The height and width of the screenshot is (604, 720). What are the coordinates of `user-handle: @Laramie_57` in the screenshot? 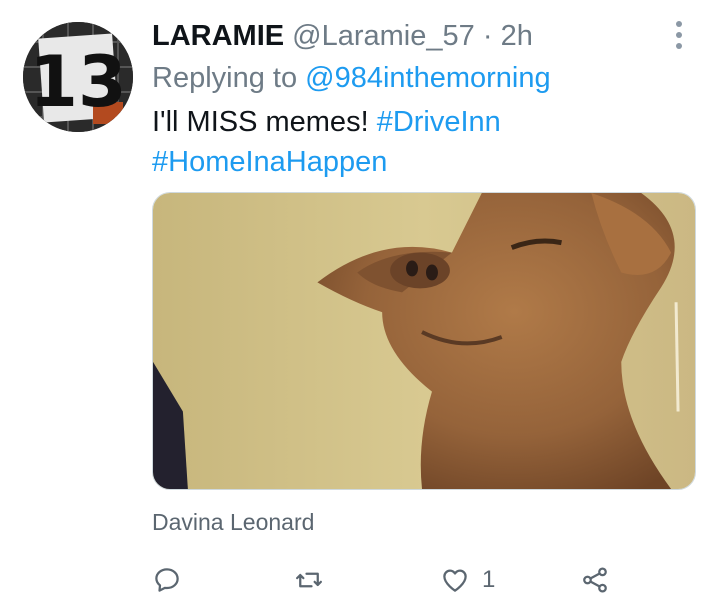 It's located at (383, 36).